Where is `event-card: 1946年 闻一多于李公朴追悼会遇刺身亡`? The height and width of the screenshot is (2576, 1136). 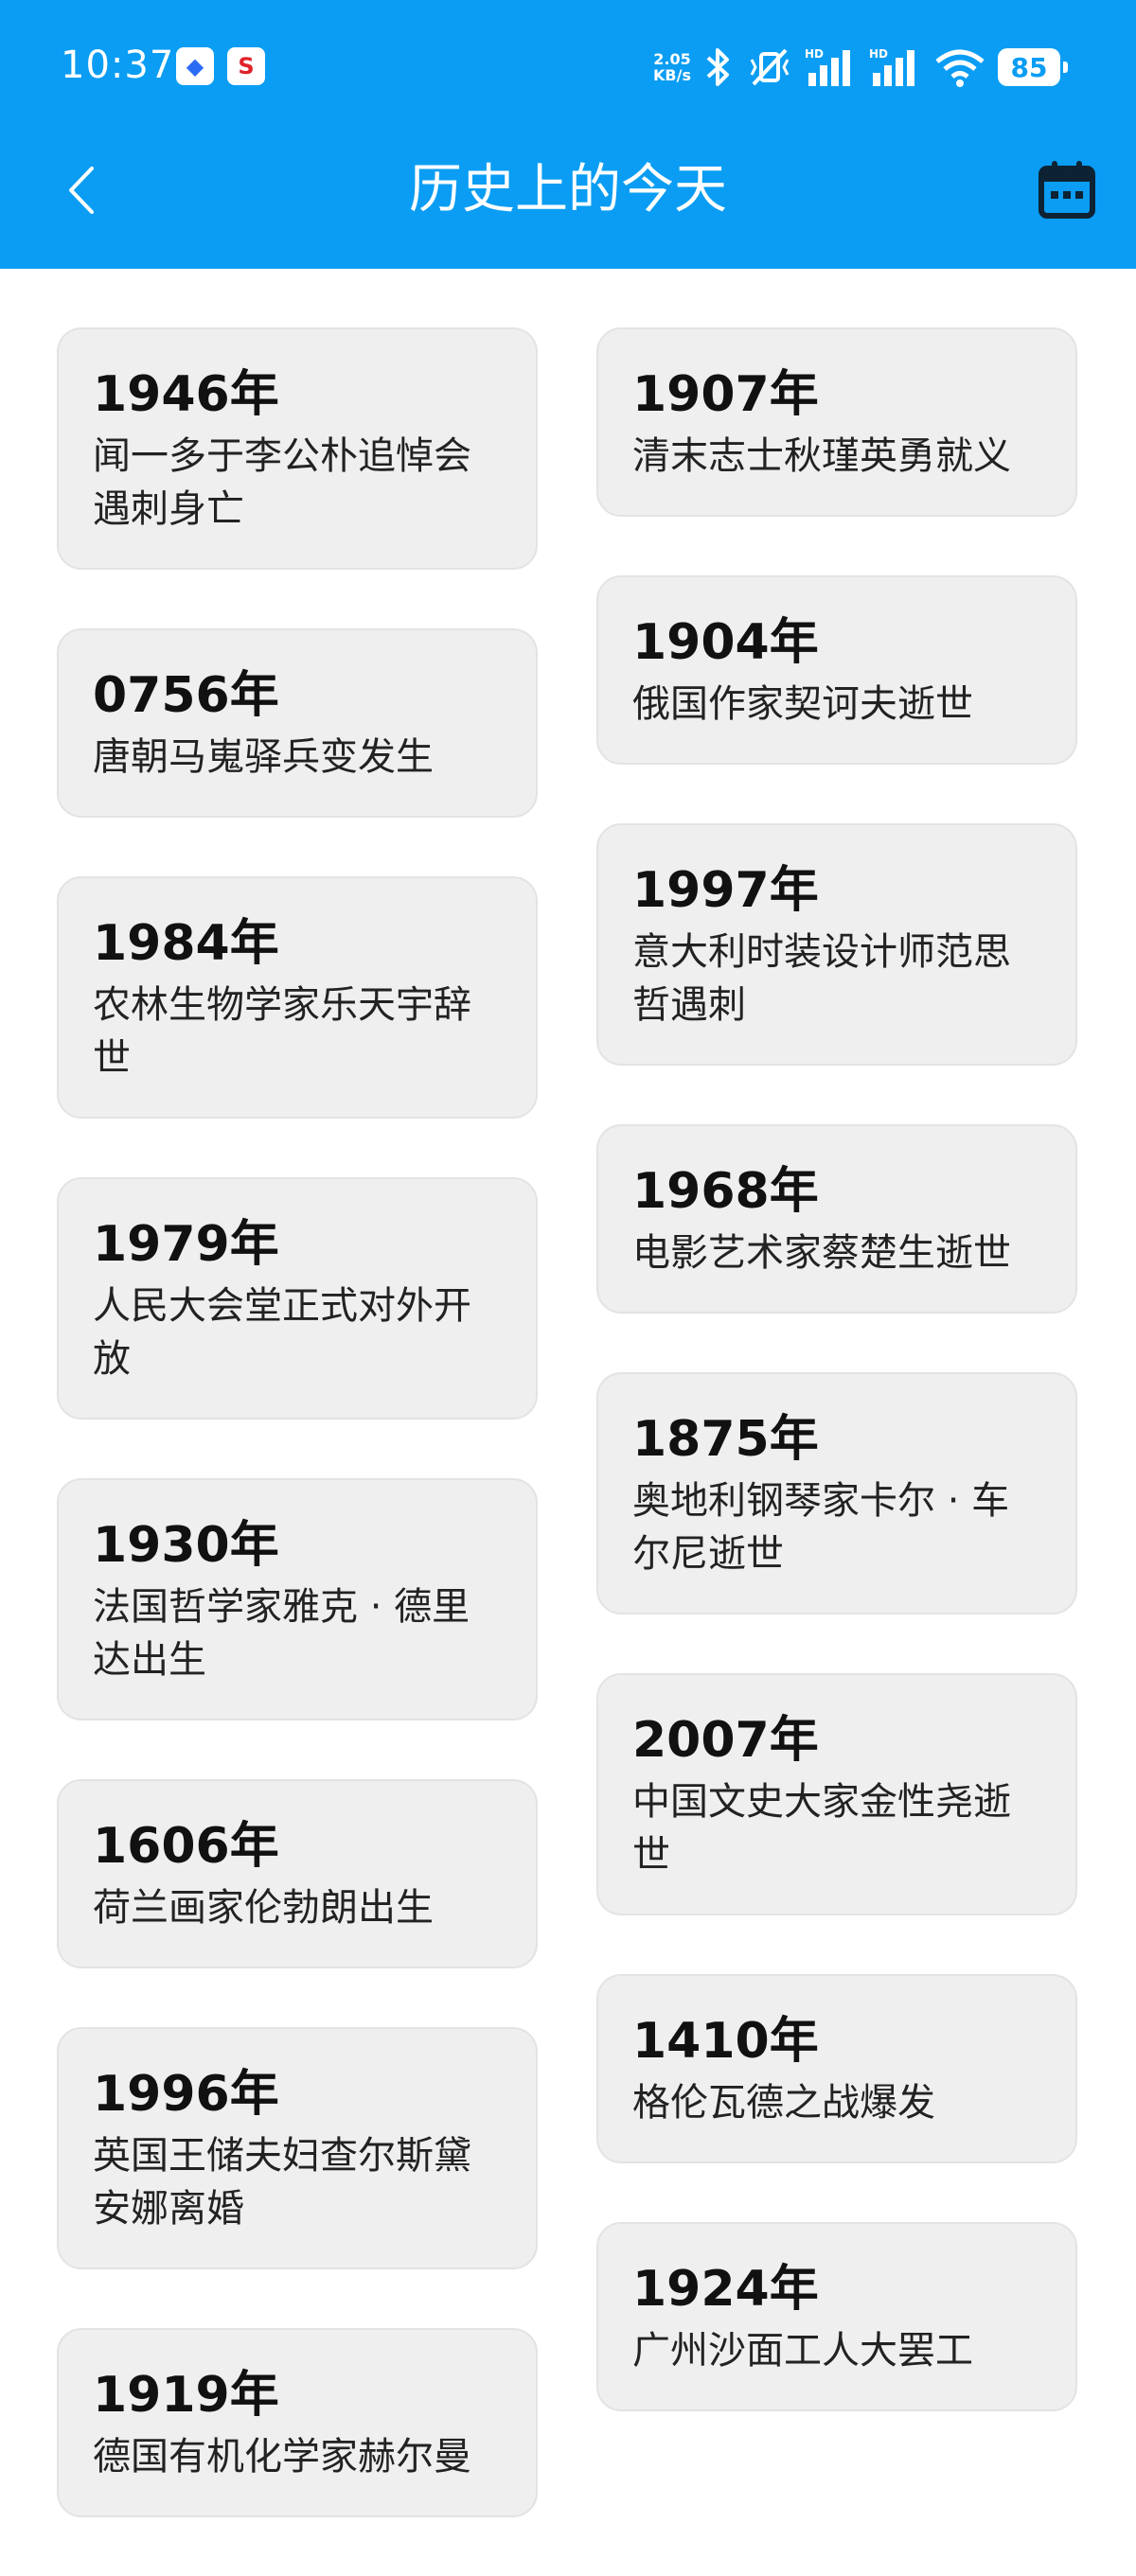
event-card: 1946年 闻一多于李公朴追悼会遇刺身亡 is located at coordinates (297, 448).